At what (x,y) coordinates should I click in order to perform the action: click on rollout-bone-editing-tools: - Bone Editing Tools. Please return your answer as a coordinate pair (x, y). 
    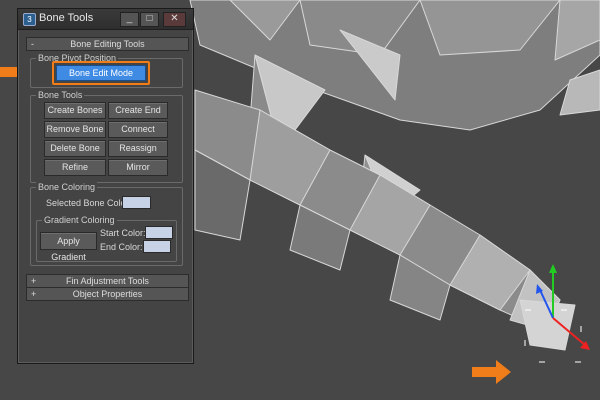
    Looking at the image, I should click on (107, 44).